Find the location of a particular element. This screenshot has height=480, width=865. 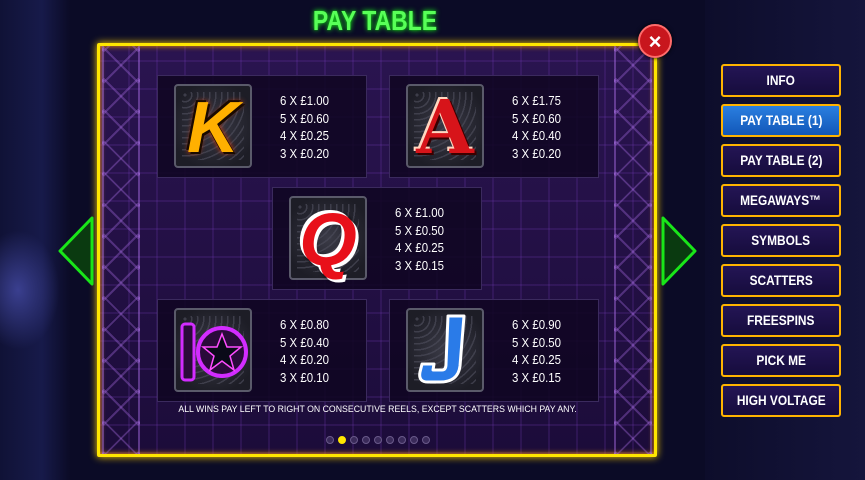

symbol-card-10: 6 X £0.80 5 X £0.40 4 X £0.20 3 X £0.10 is located at coordinates (262, 350).